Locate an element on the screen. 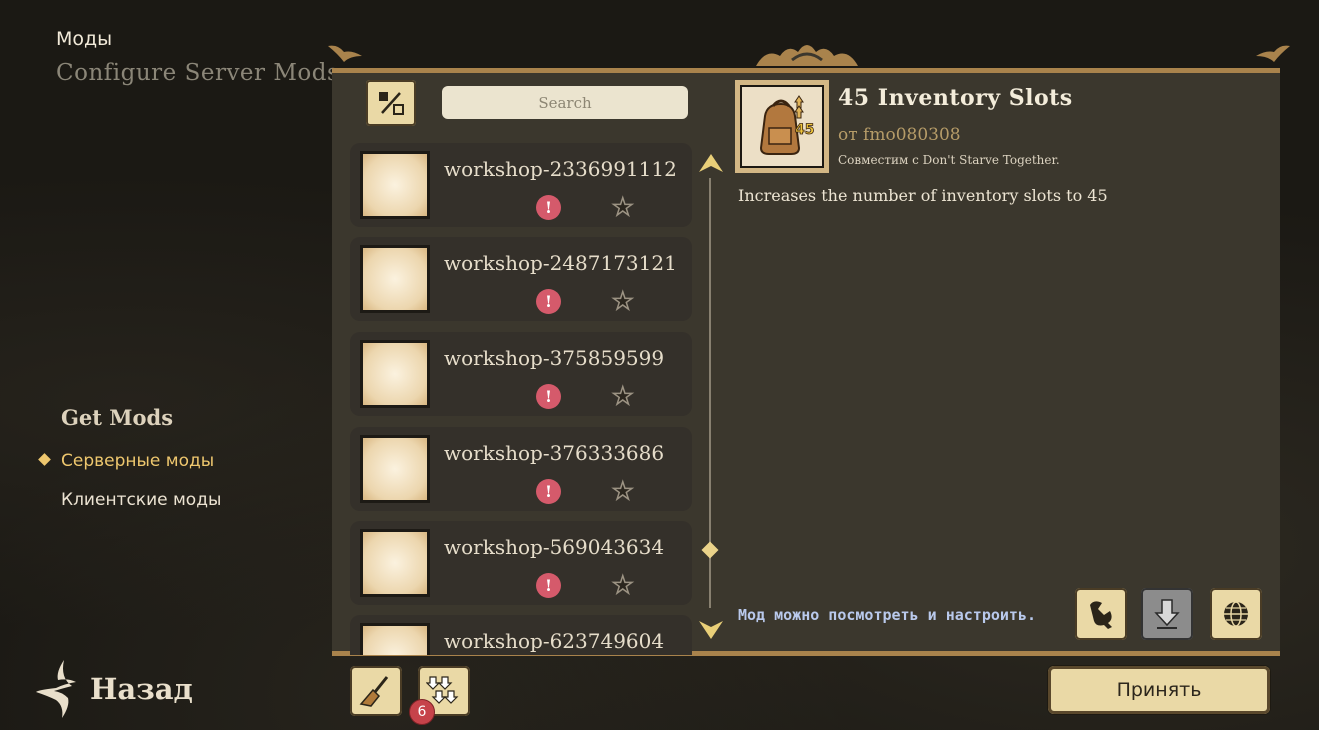  backpack-icon: 45 is located at coordinates (782, 126).